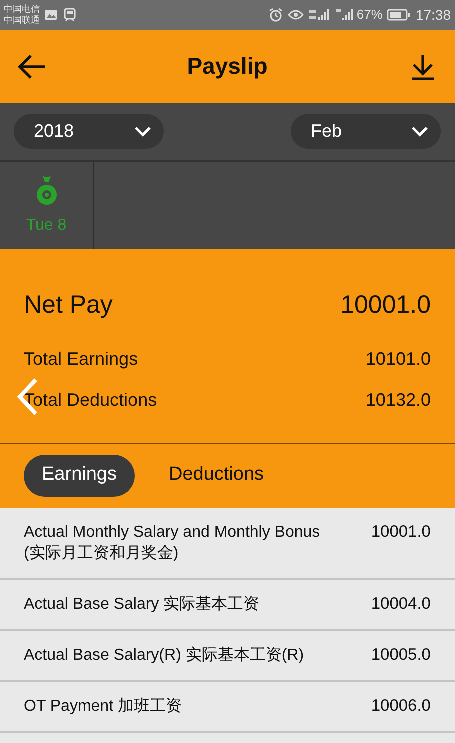 This screenshot has height=743, width=455. Describe the element at coordinates (401, 532) in the screenshot. I see `earning-amount: 10001.0` at that location.